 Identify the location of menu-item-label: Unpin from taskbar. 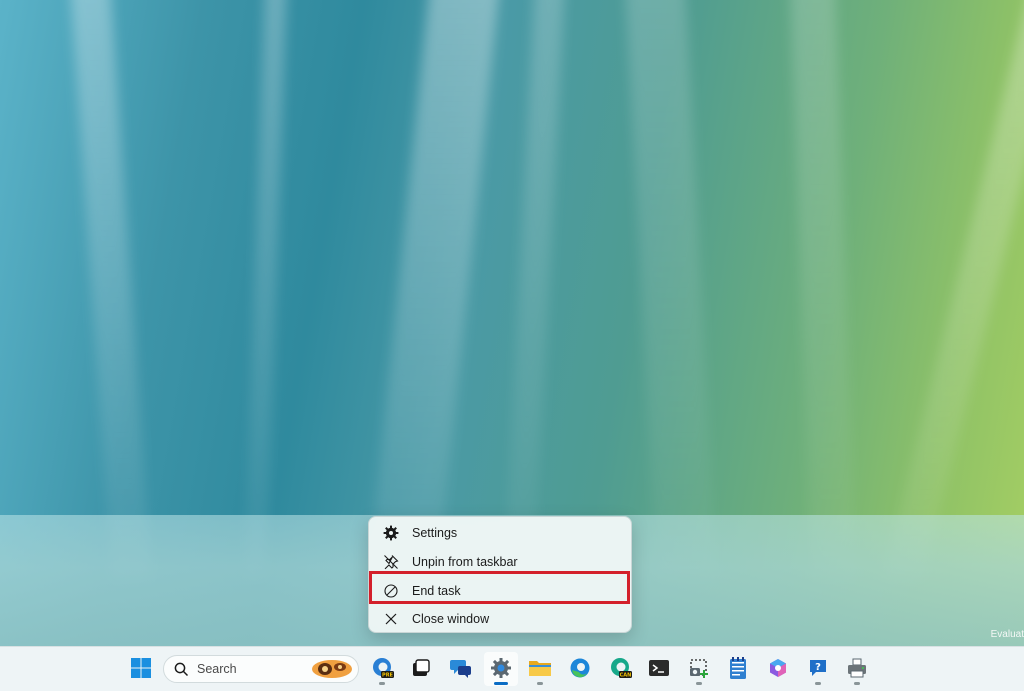
(465, 562).